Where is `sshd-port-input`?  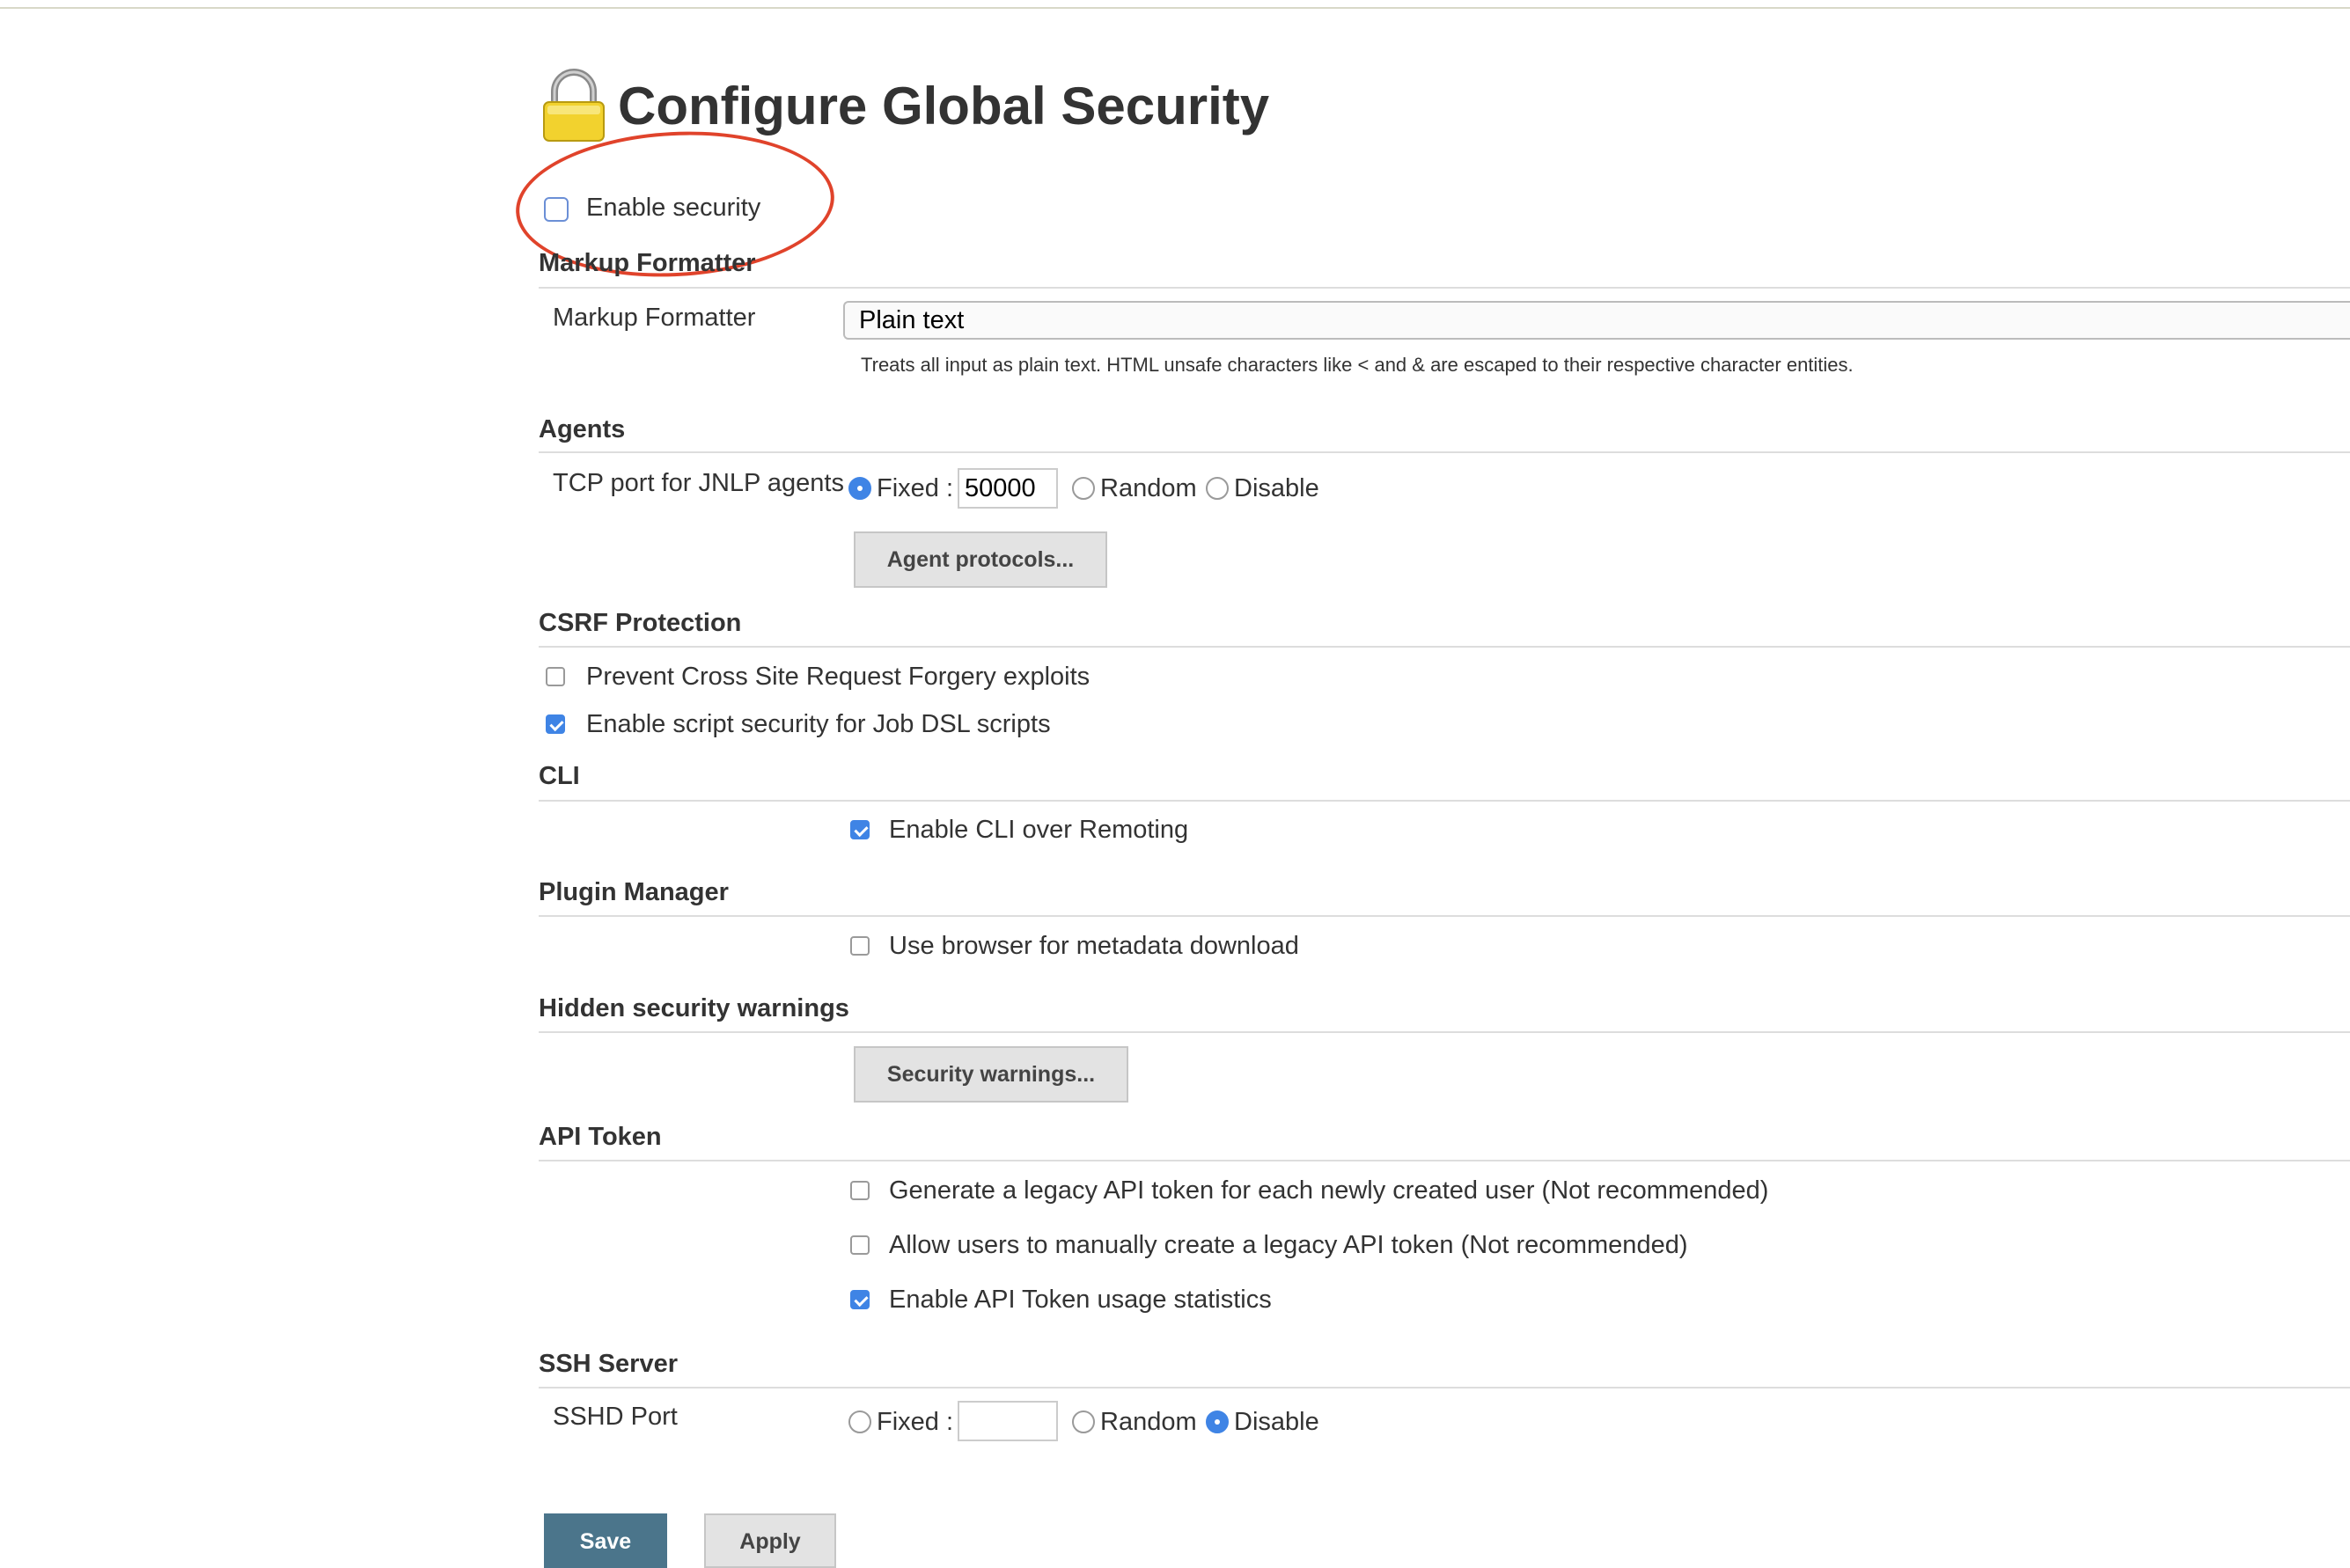 sshd-port-input is located at coordinates (1008, 1421).